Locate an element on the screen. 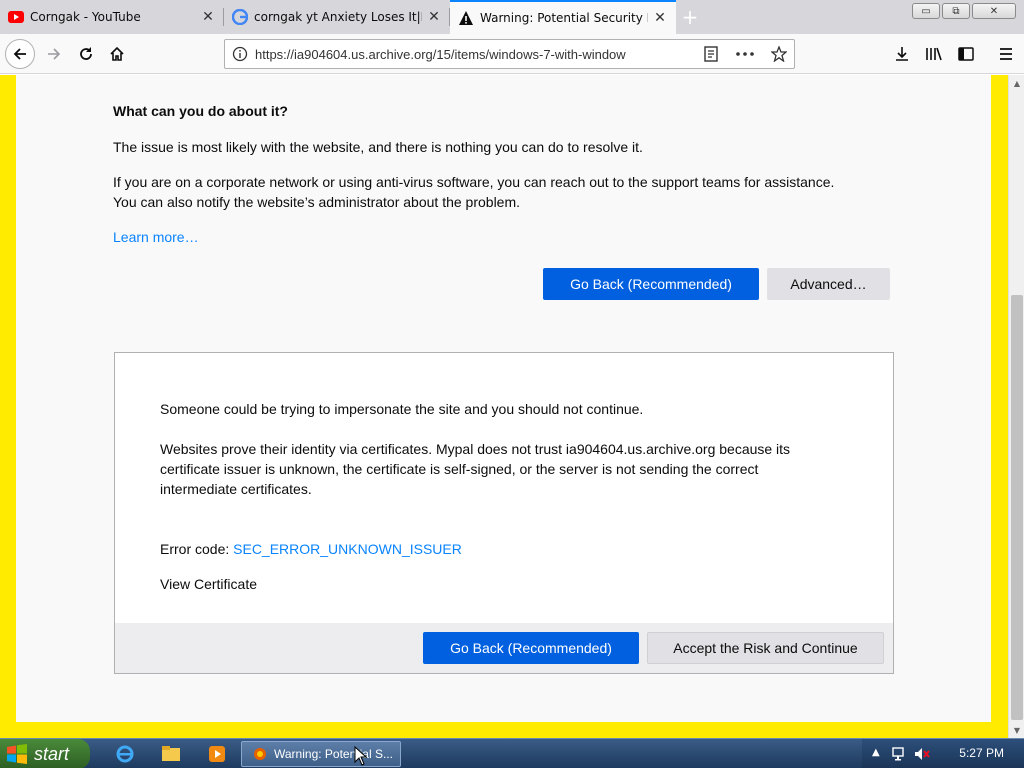  page-actions-icon is located at coordinates (745, 54).